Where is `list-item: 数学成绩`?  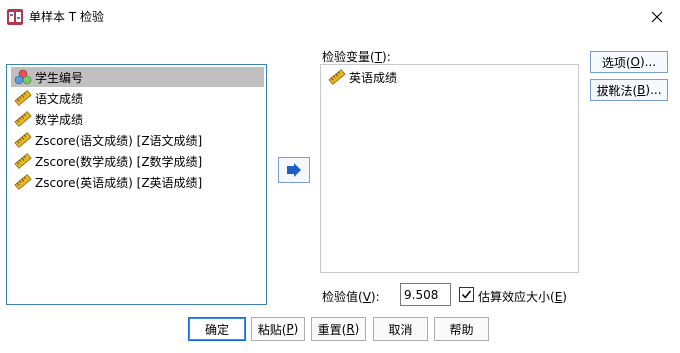
list-item: 数学成绩 is located at coordinates (137, 119).